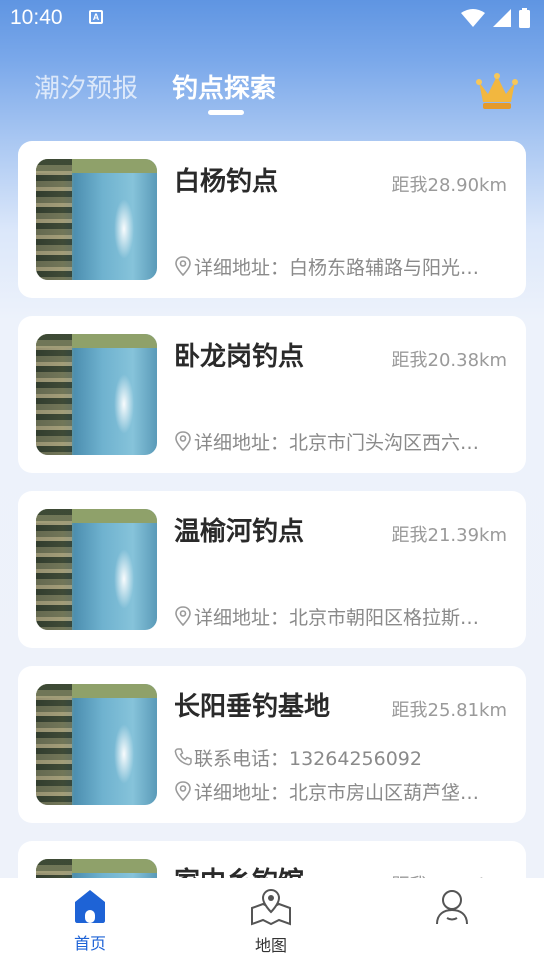 This screenshot has width=544, height=968. What do you see at coordinates (226, 182) in the screenshot?
I see `spot-name: 白杨钓点` at bounding box center [226, 182].